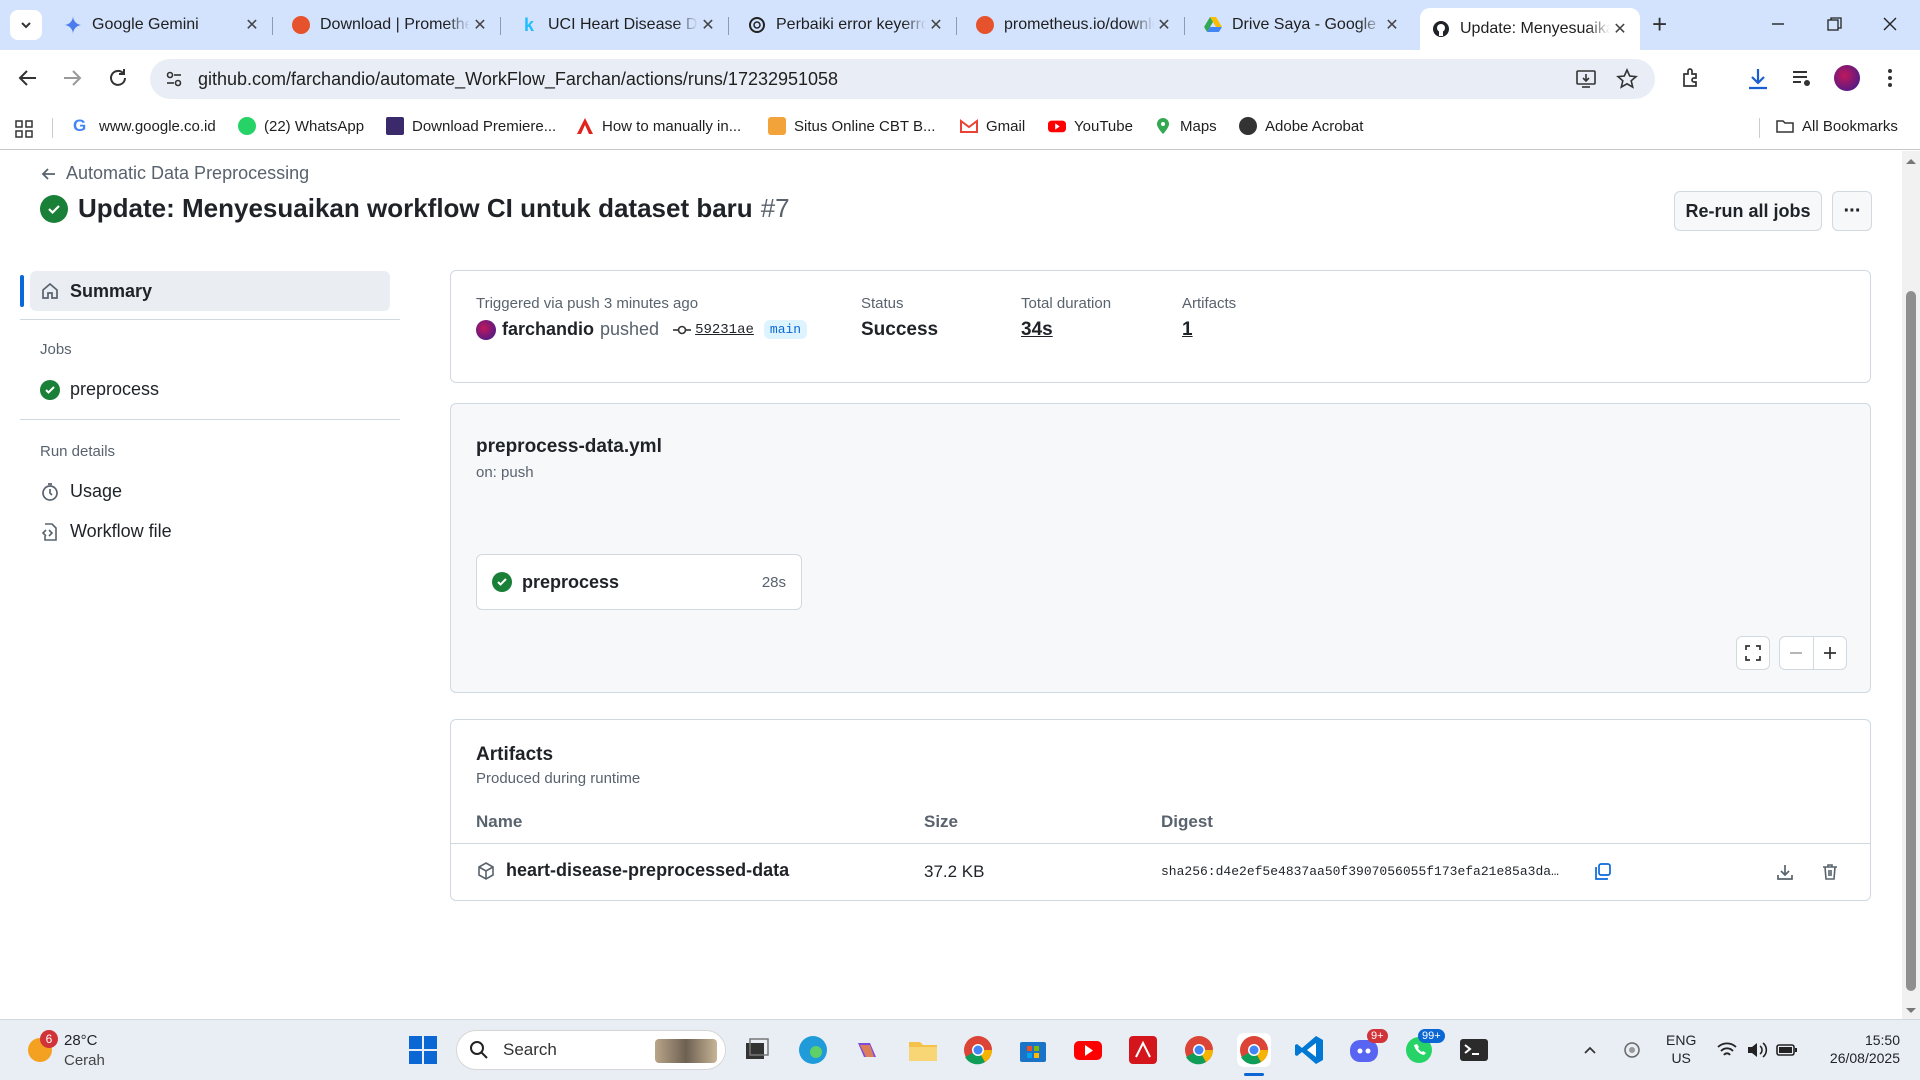 Image resolution: width=1920 pixels, height=1080 pixels. I want to click on onedrive-icon, so click(1632, 1050).